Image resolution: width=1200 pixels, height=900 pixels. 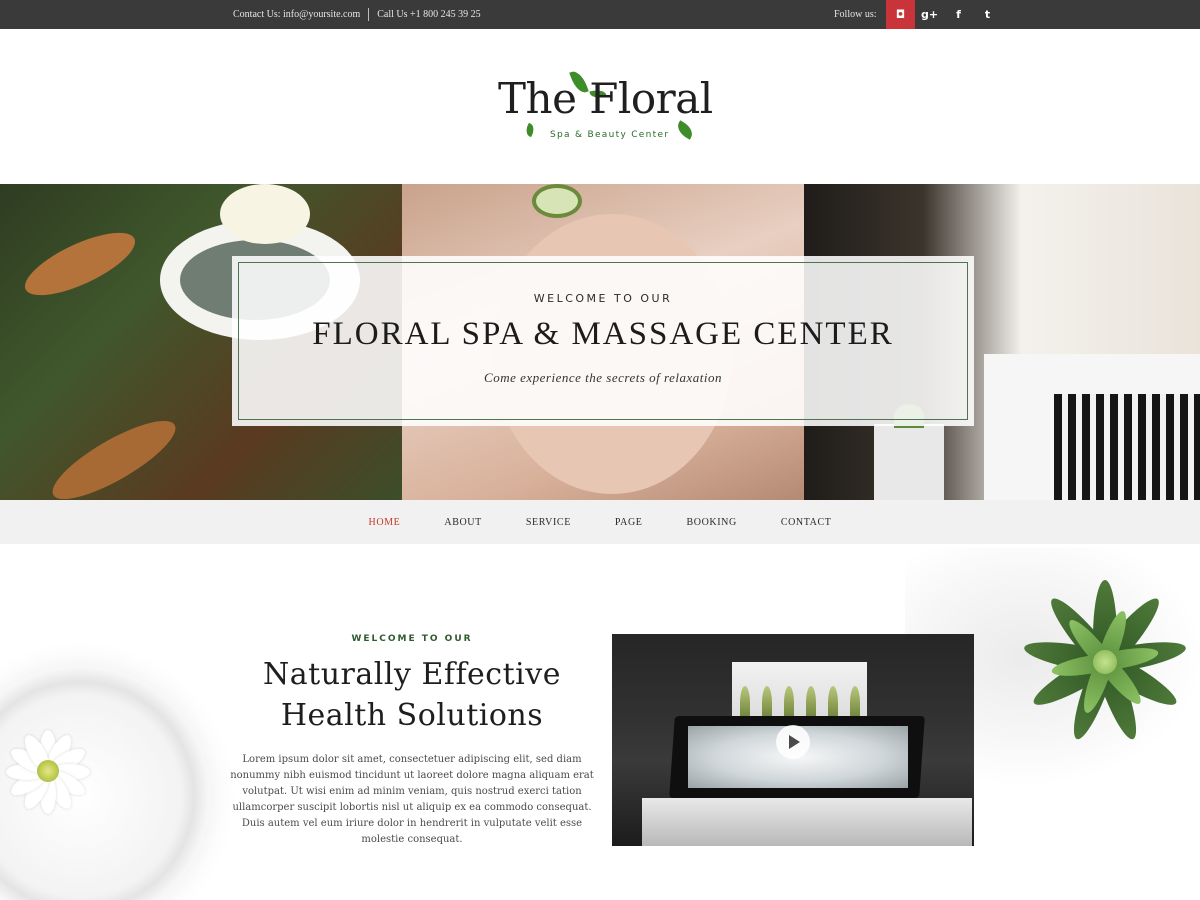 I want to click on intro-kicker: WELCOME TO OUR, so click(x=412, y=639).